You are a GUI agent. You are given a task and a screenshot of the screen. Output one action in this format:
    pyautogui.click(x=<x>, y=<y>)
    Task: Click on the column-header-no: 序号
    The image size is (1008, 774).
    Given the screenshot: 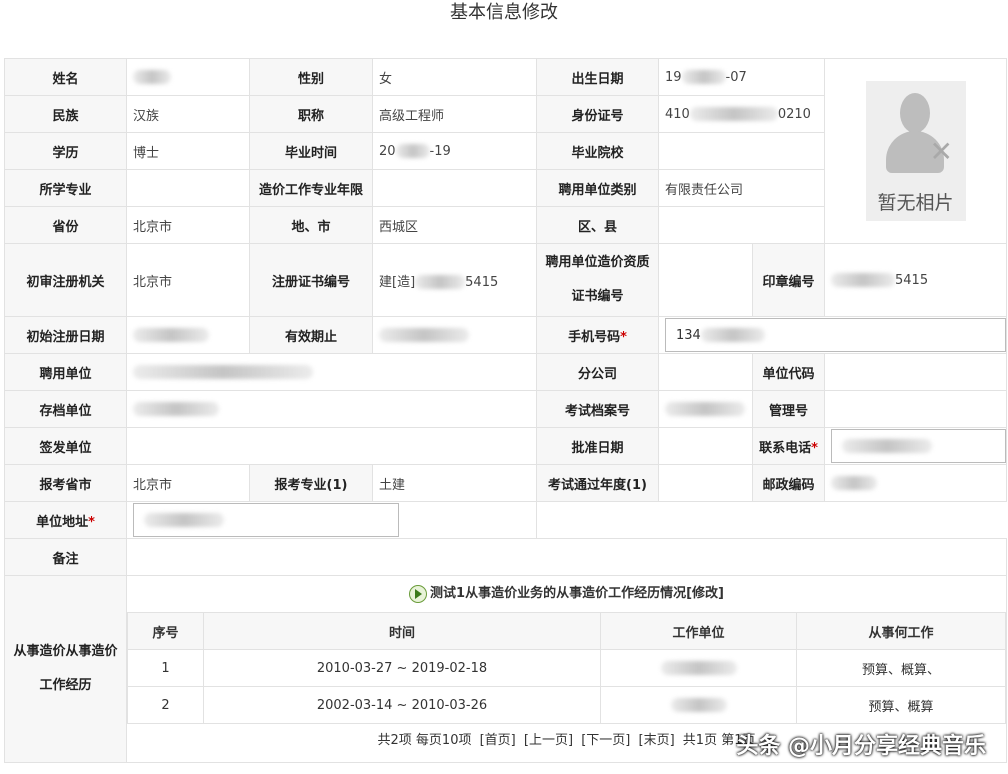 What is the action you would take?
    pyautogui.click(x=165, y=631)
    